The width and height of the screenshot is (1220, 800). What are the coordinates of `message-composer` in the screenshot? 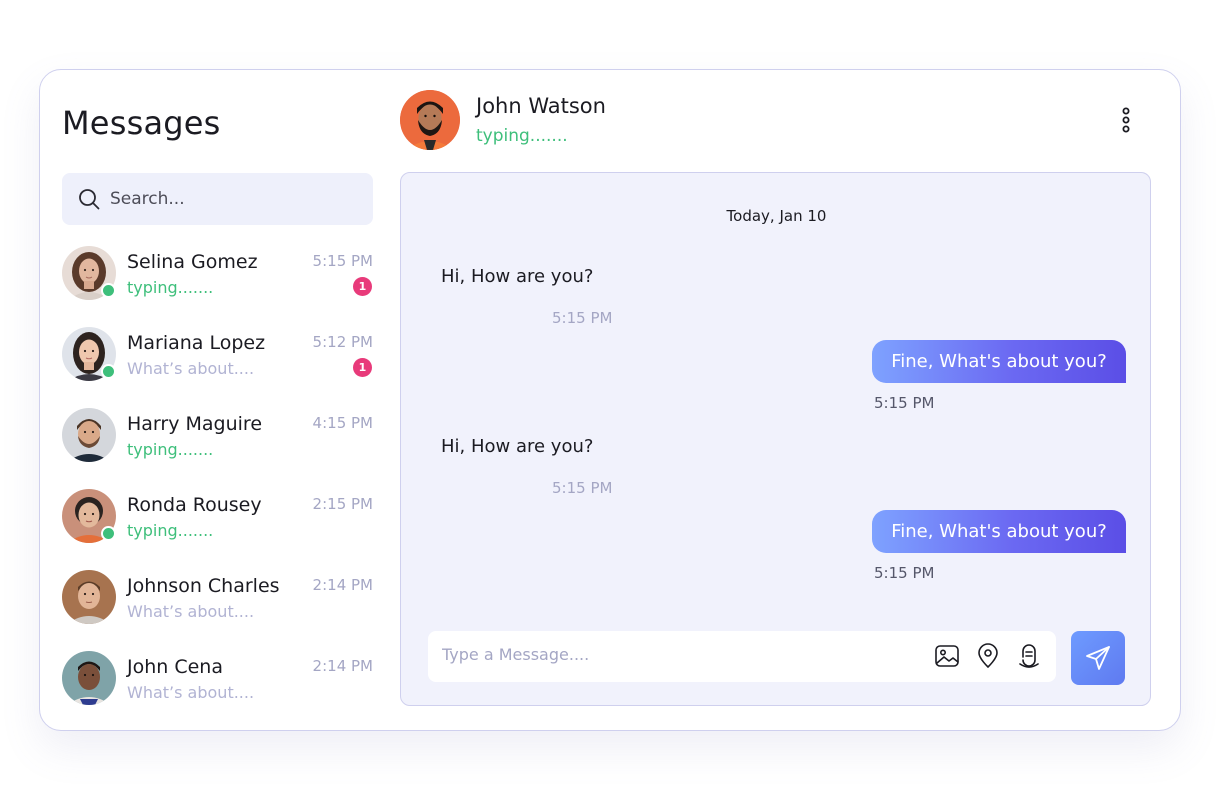 It's located at (742, 656).